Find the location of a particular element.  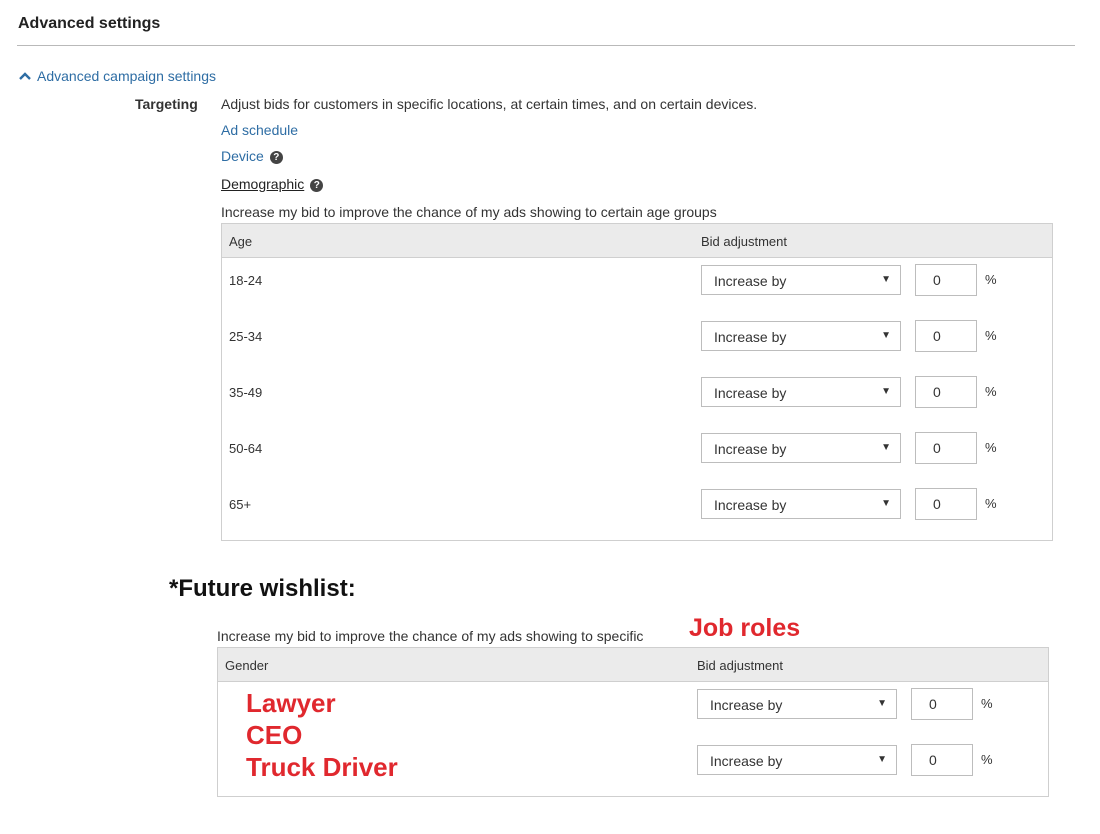

device-row: Device? is located at coordinates (252, 156).